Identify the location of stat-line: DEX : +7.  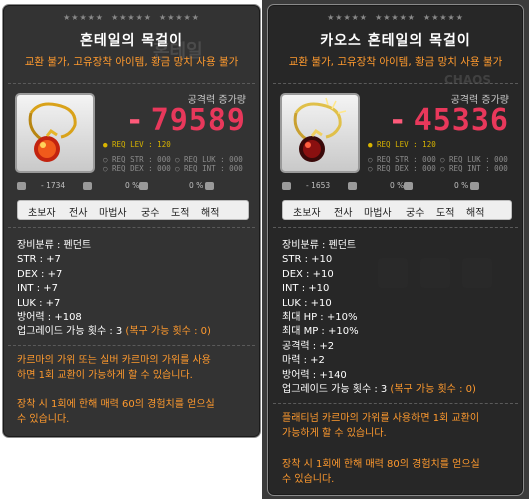
(40, 274).